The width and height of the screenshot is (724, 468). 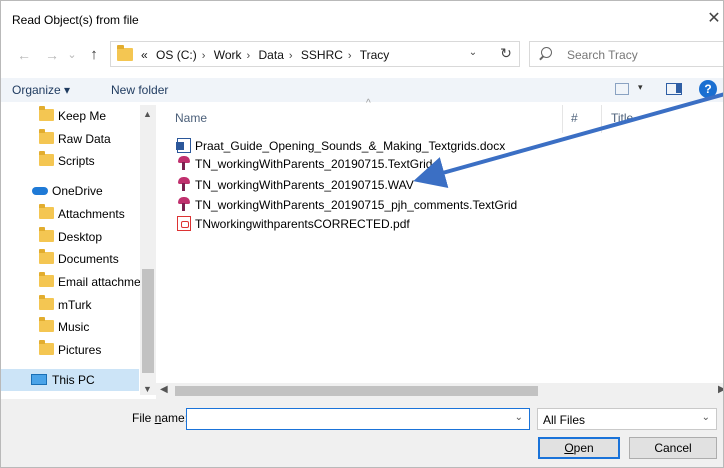 What do you see at coordinates (473, 52) in the screenshot?
I see `address-dropdown-chevron-icon: ⌄` at bounding box center [473, 52].